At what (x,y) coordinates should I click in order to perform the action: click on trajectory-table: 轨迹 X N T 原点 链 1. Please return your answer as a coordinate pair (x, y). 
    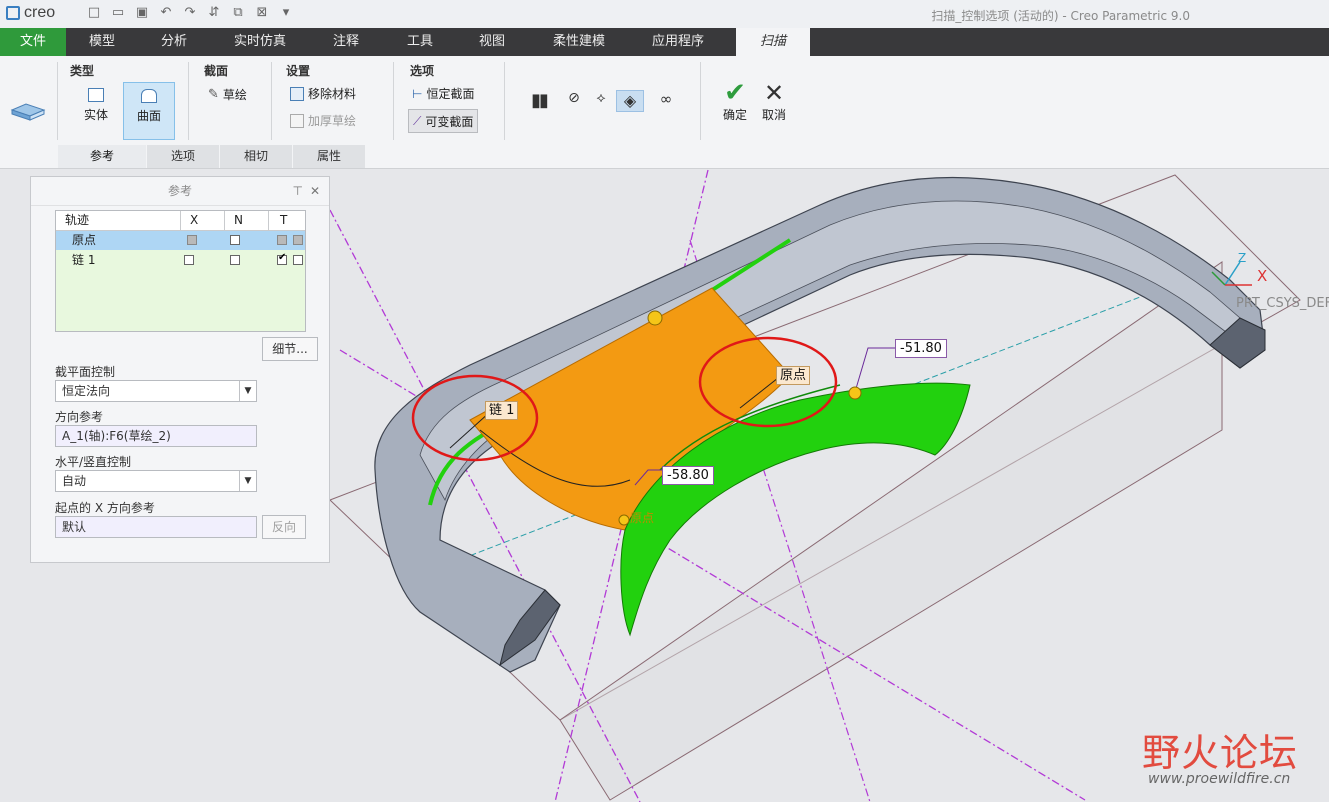
    Looking at the image, I should click on (180, 271).